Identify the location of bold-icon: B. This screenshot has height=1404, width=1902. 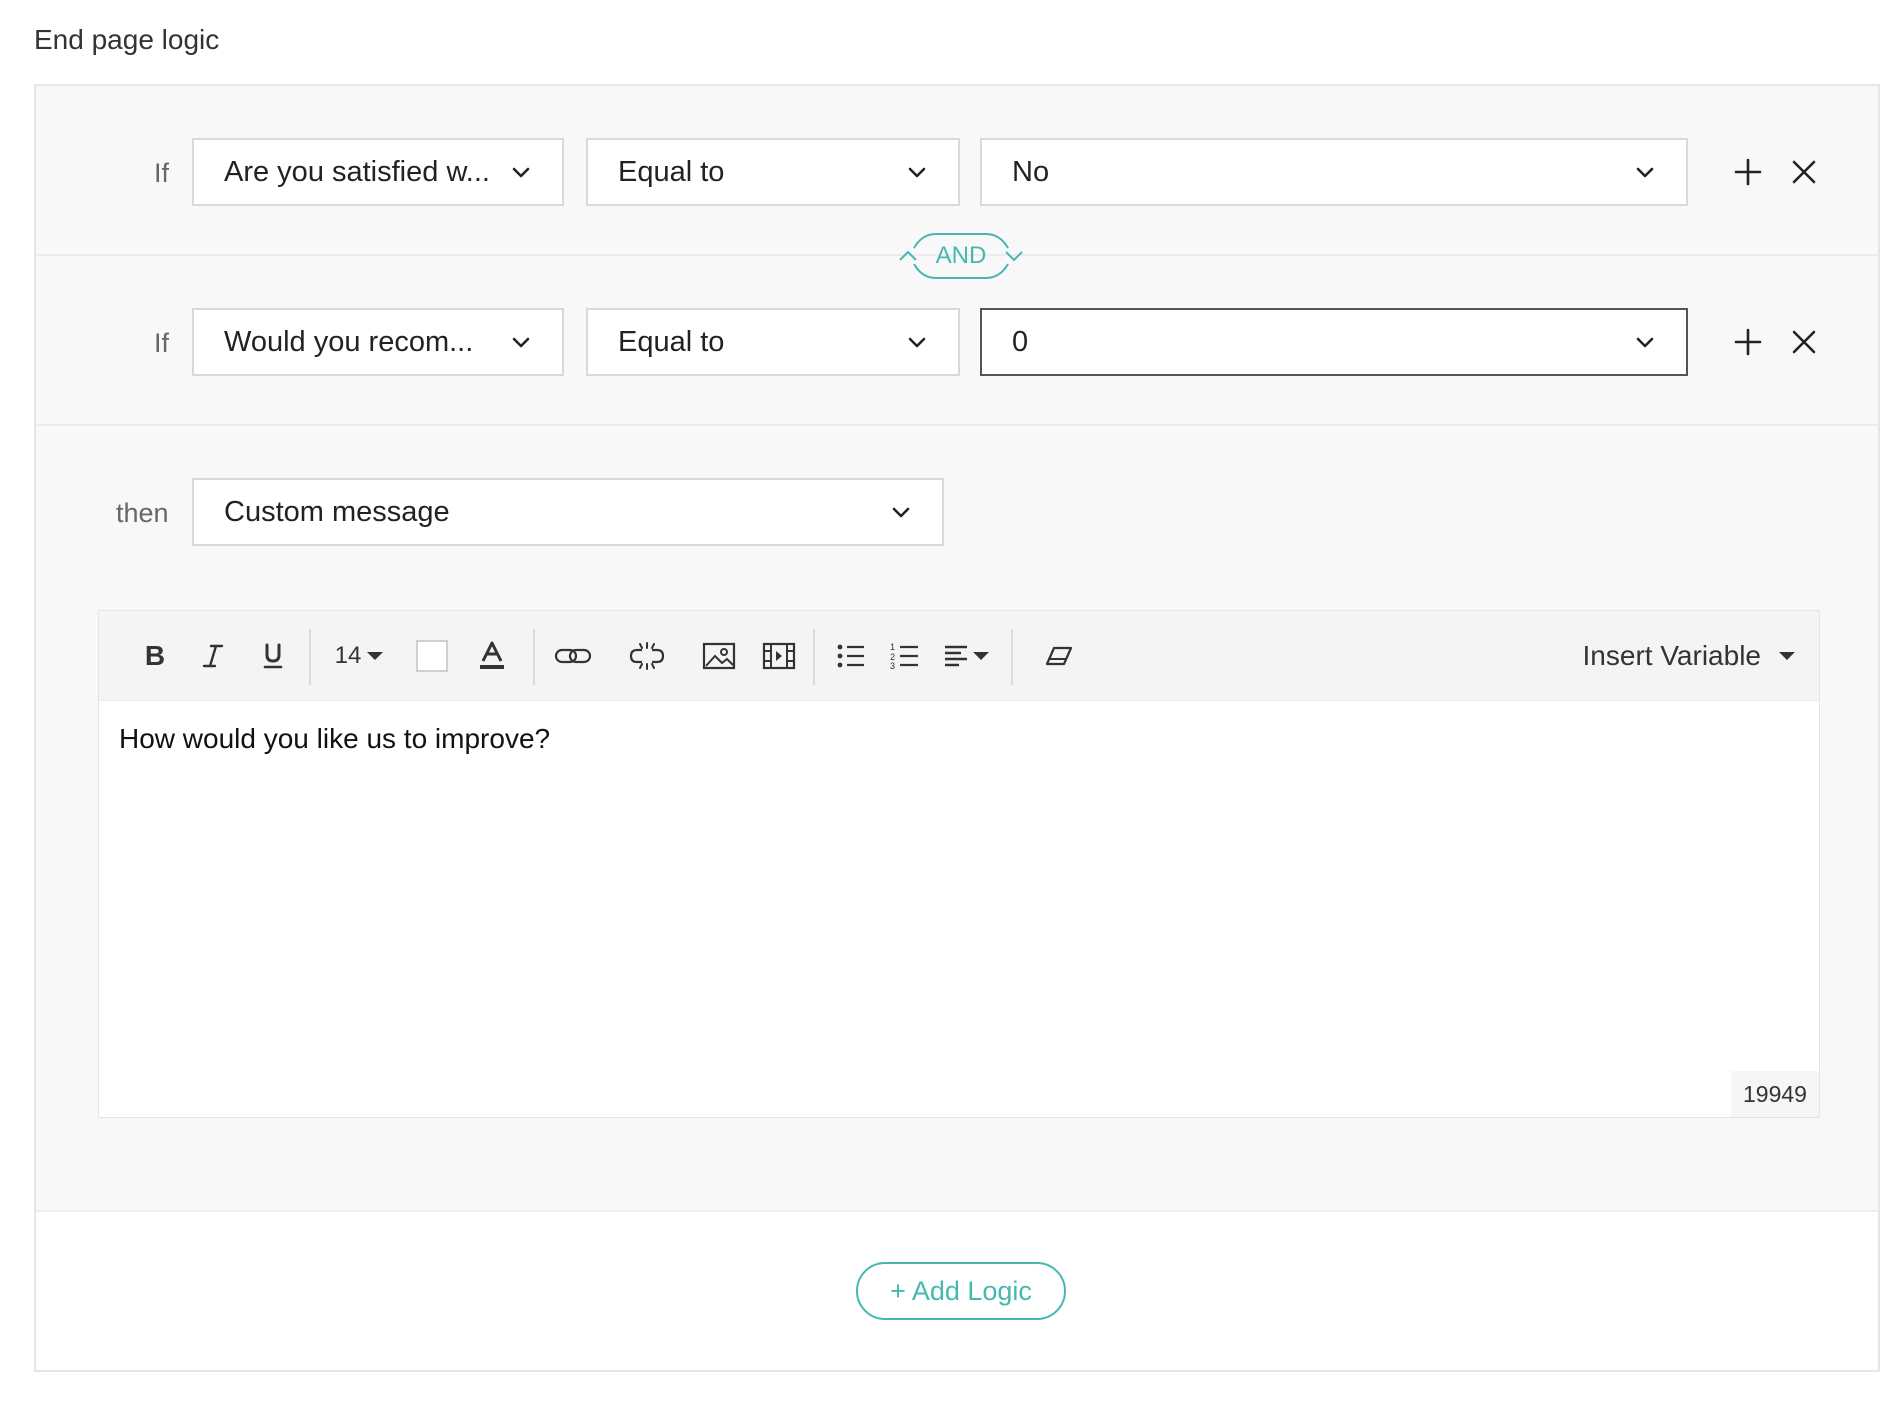
(155, 655).